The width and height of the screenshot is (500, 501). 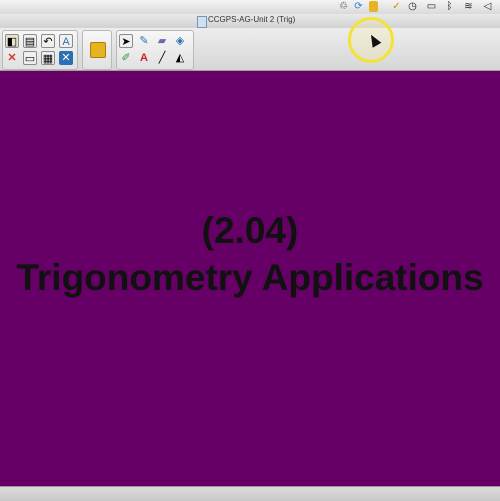 What do you see at coordinates (48, 58) in the screenshot?
I see `table-icon: ▦` at bounding box center [48, 58].